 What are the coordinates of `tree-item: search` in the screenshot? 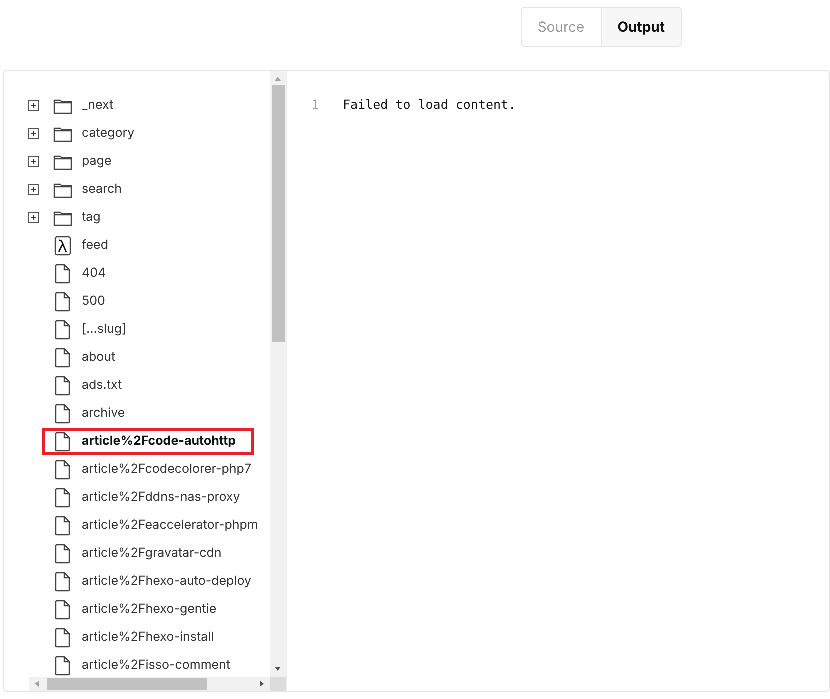 It's located at (137, 189).